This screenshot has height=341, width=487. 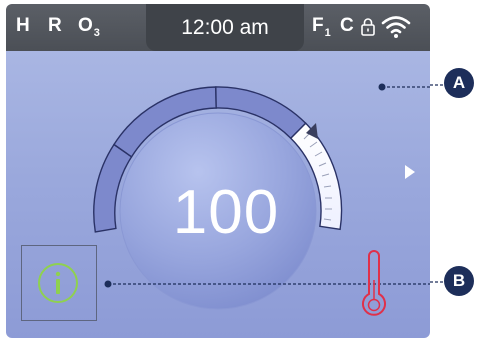 I want to click on time-label: 12:00 am, so click(x=225, y=27).